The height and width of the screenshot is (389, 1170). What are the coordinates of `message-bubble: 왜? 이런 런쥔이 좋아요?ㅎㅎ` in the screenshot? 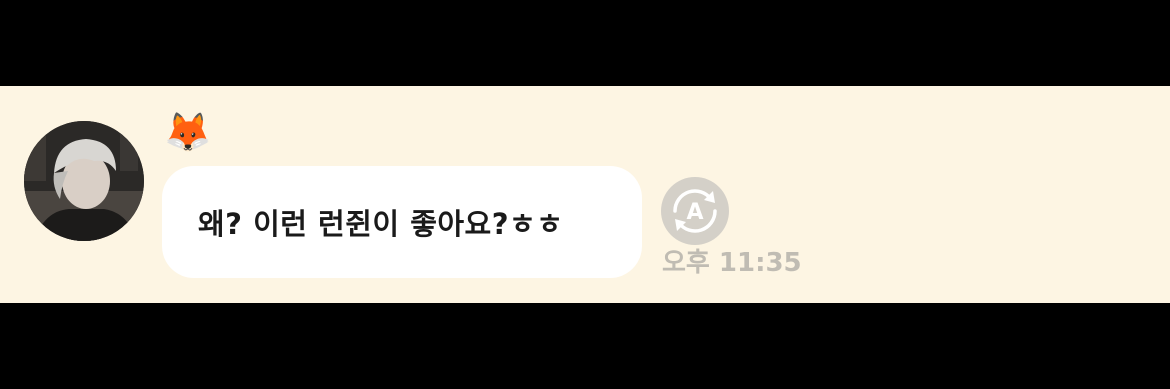 It's located at (402, 222).